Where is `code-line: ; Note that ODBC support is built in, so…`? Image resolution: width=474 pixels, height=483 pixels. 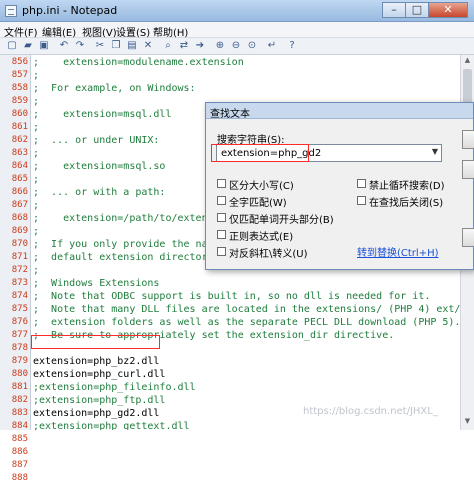 code-line: ; Note that ODBC support is built in, so… is located at coordinates (232, 296).